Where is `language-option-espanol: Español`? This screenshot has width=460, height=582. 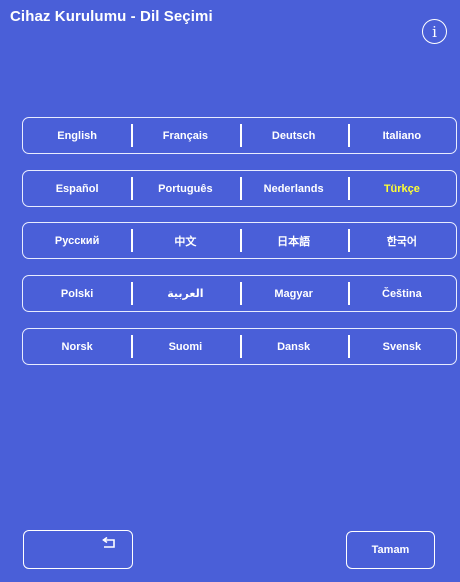 language-option-espanol: Español is located at coordinates (77, 188).